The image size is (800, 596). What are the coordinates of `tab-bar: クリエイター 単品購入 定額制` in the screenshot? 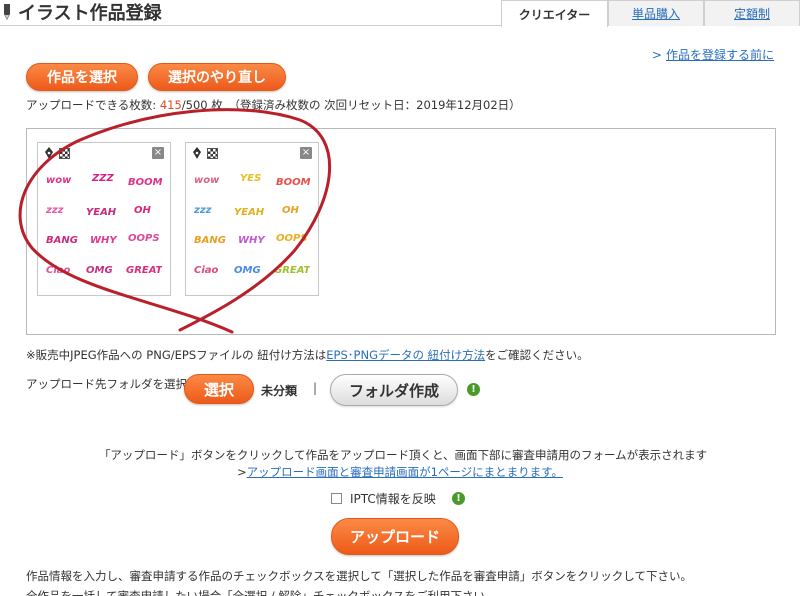 It's located at (650, 13).